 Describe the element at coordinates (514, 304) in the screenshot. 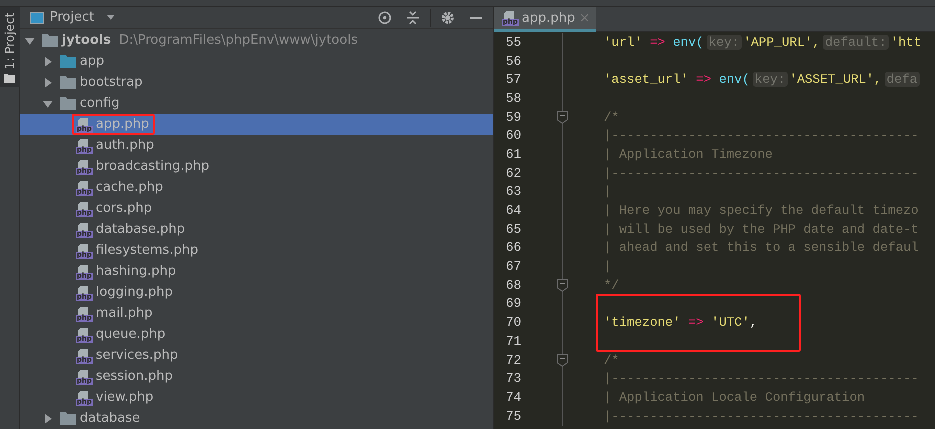

I see `line-number: 69` at that location.